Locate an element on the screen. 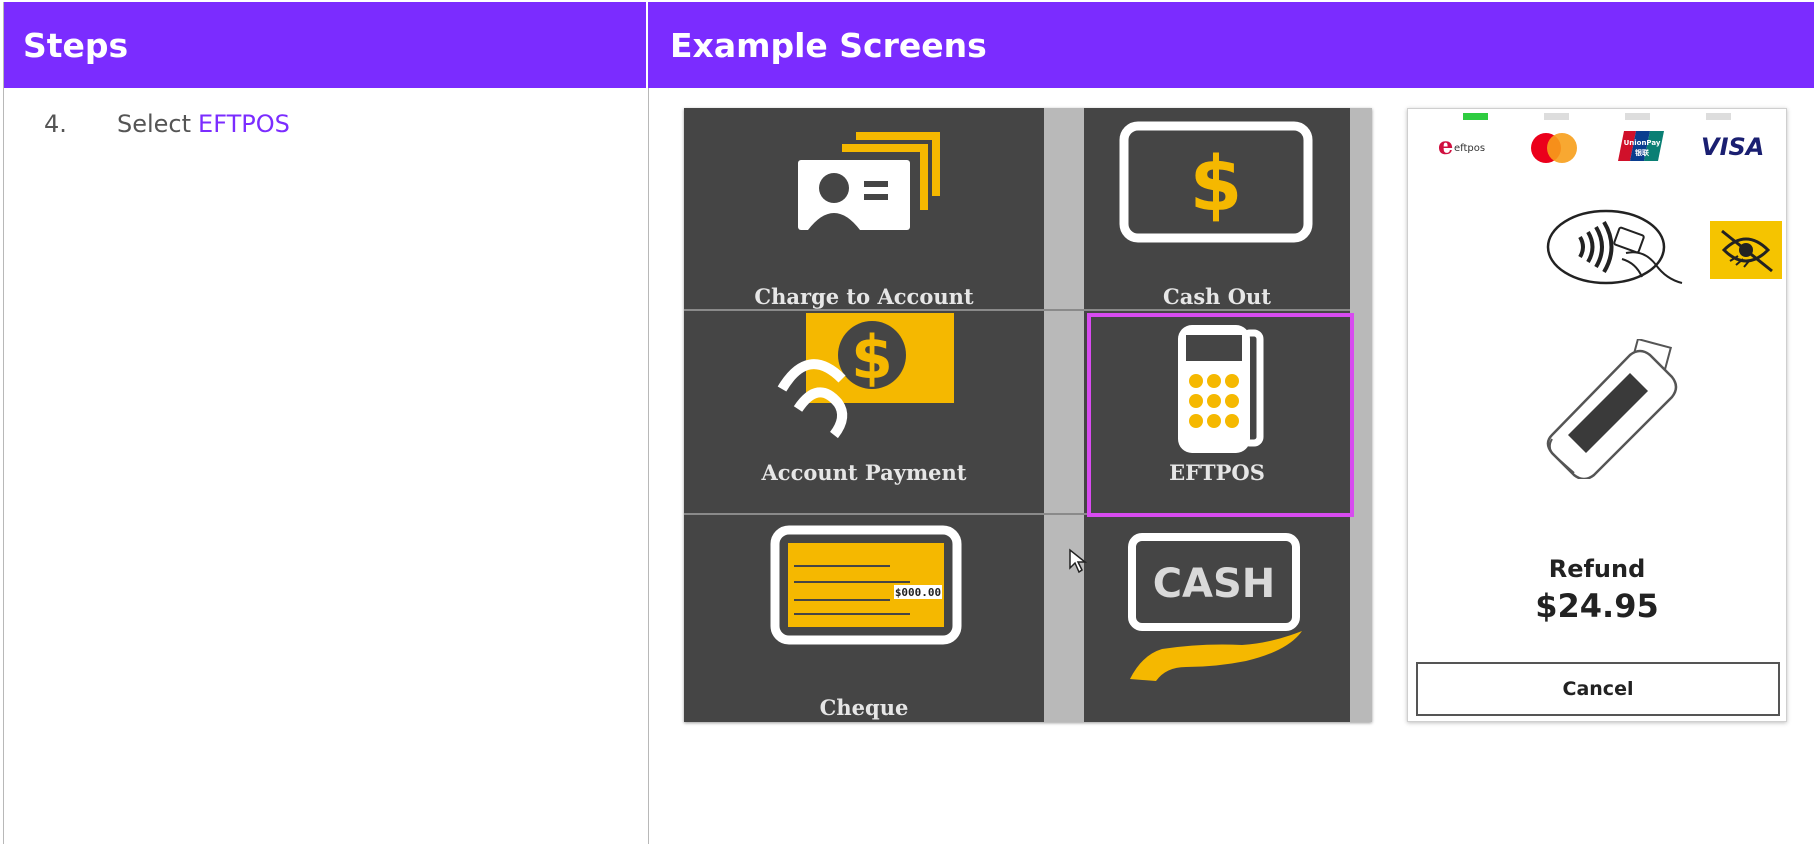  tile-label: Charge to Account is located at coordinates (864, 296).